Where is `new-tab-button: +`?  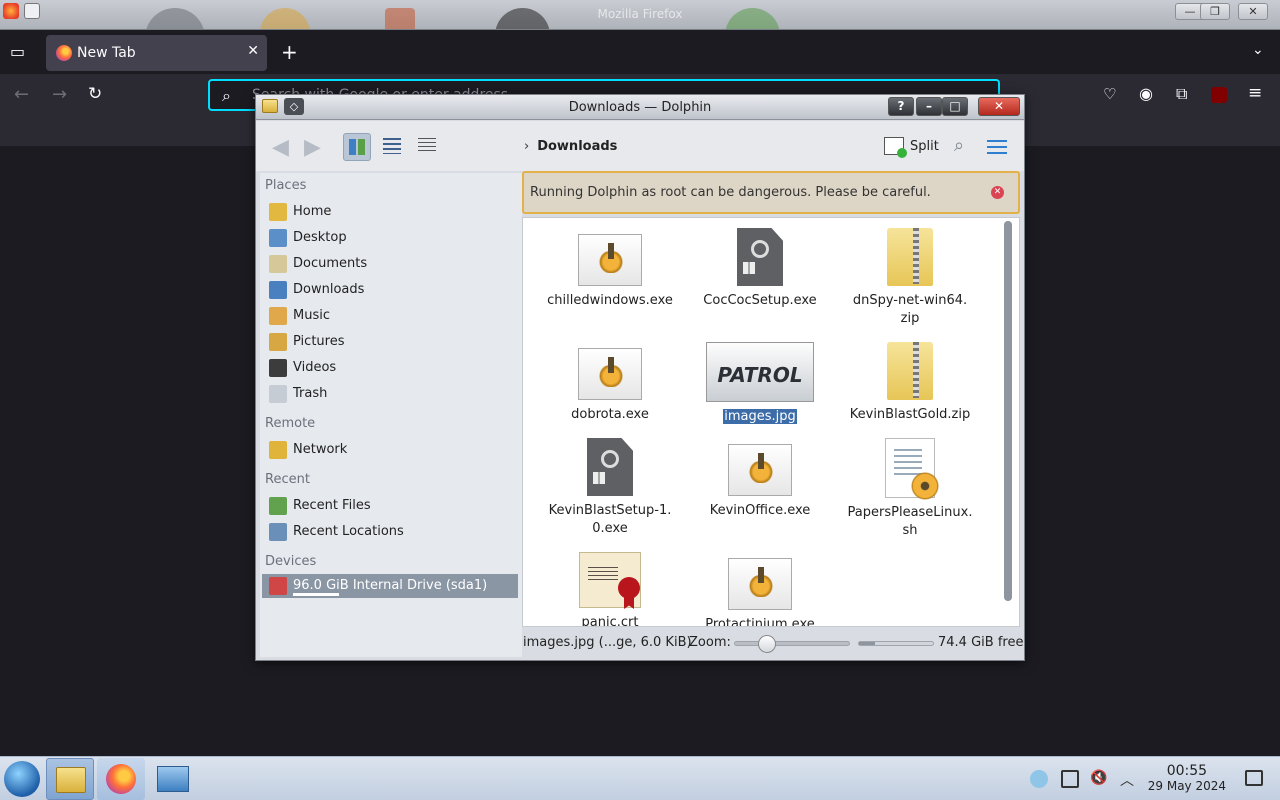 new-tab-button: + is located at coordinates (289, 52).